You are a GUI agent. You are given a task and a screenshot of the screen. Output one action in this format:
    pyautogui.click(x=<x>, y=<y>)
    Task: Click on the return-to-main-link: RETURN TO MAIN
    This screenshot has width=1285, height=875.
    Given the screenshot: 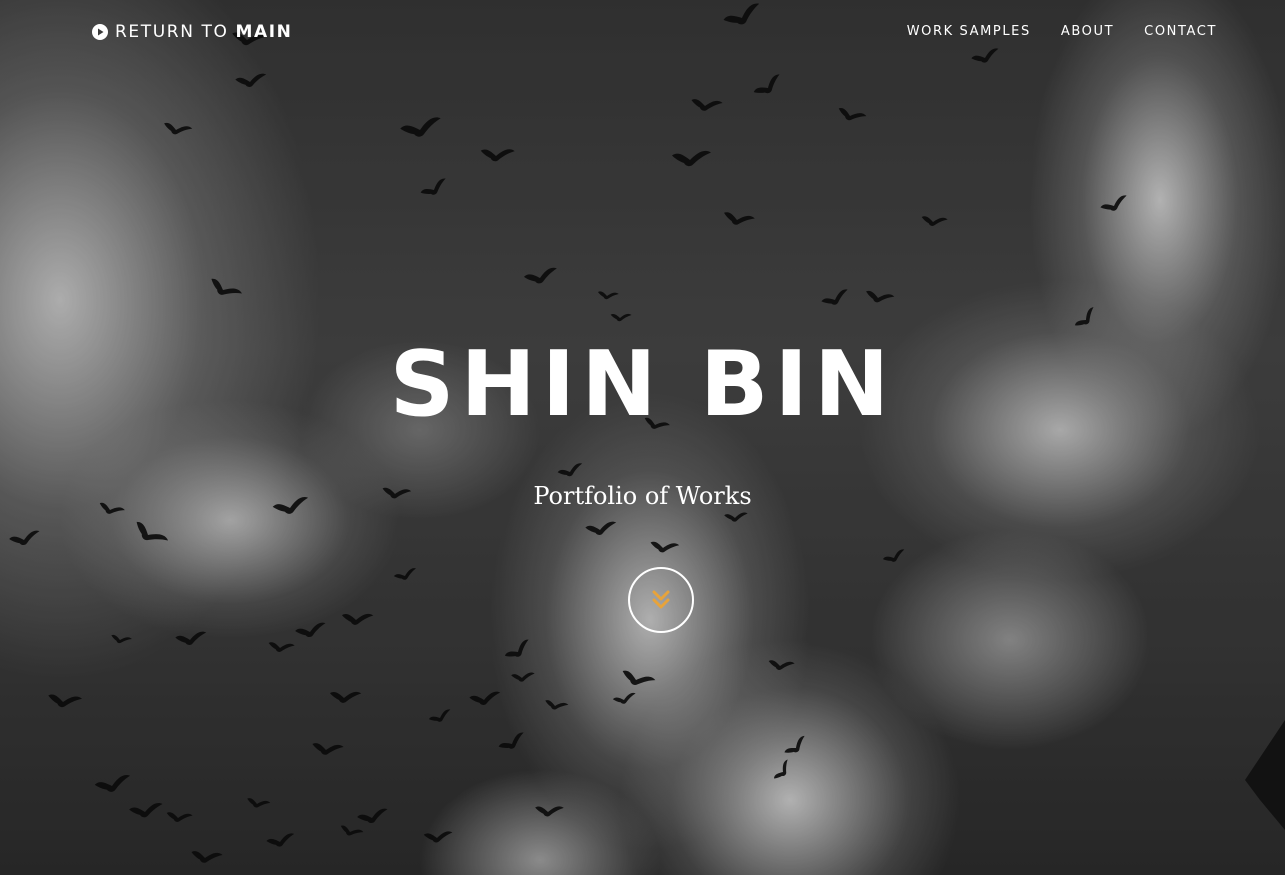 What is the action you would take?
    pyautogui.click(x=192, y=32)
    